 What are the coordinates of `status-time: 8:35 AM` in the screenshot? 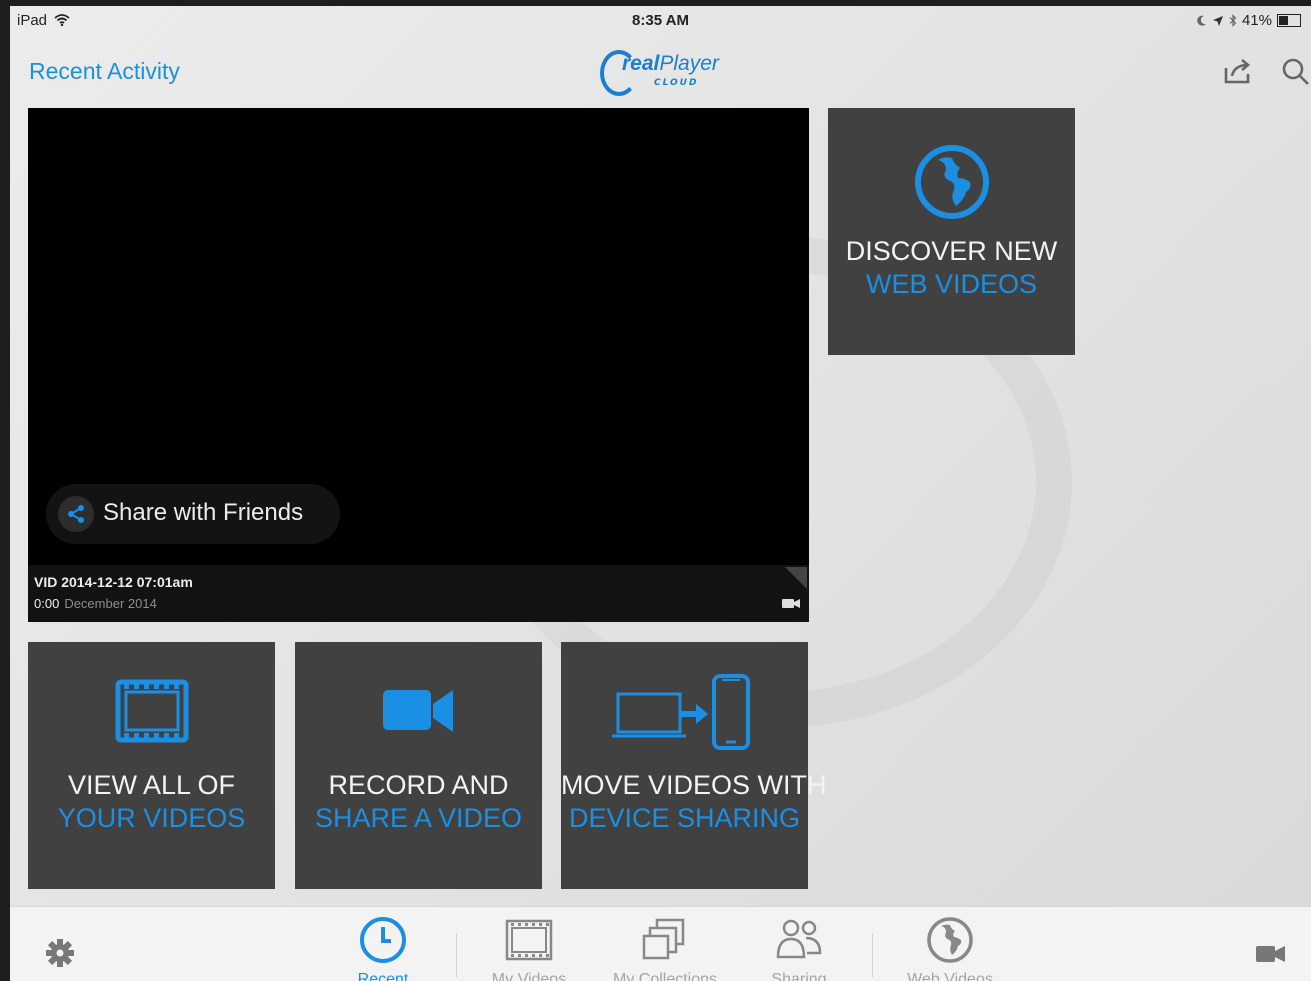 It's located at (660, 20).